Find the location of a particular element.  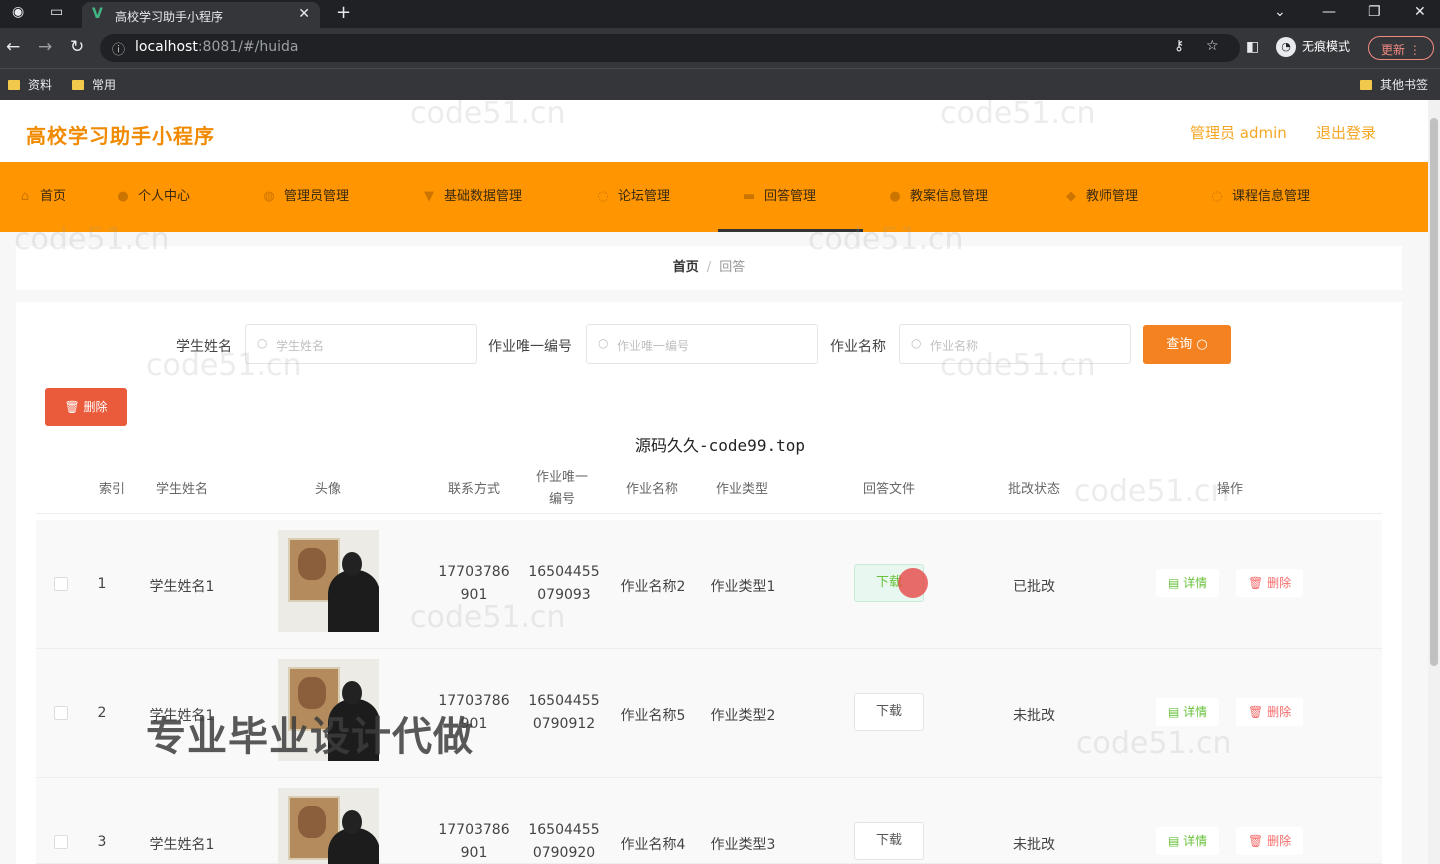

col-homework-id-1: 作业唯一 is located at coordinates (561, 477).